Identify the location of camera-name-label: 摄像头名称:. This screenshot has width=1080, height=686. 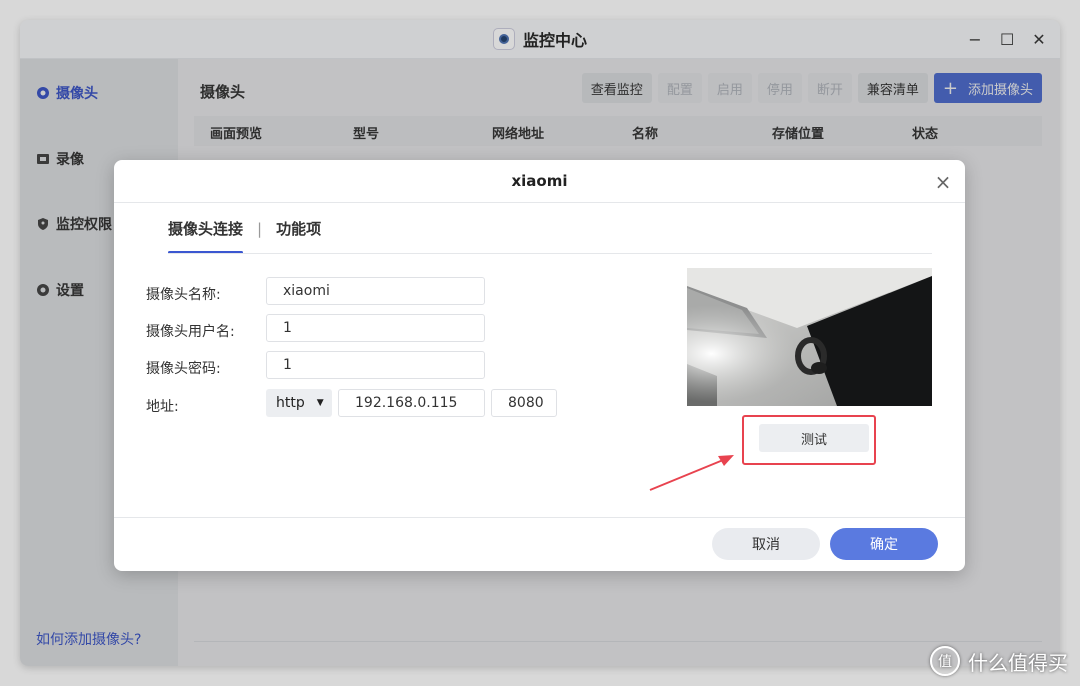
(183, 295).